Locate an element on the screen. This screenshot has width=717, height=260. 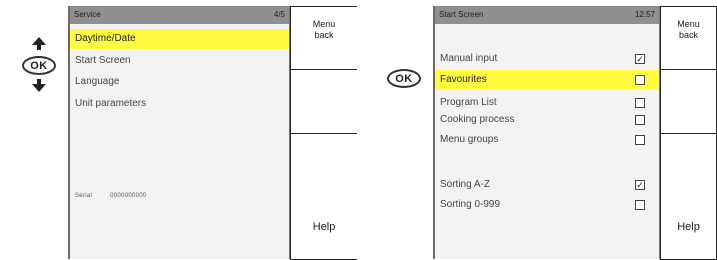
option-sorting-0-999: Sorting 0-999 is located at coordinates (547, 205).